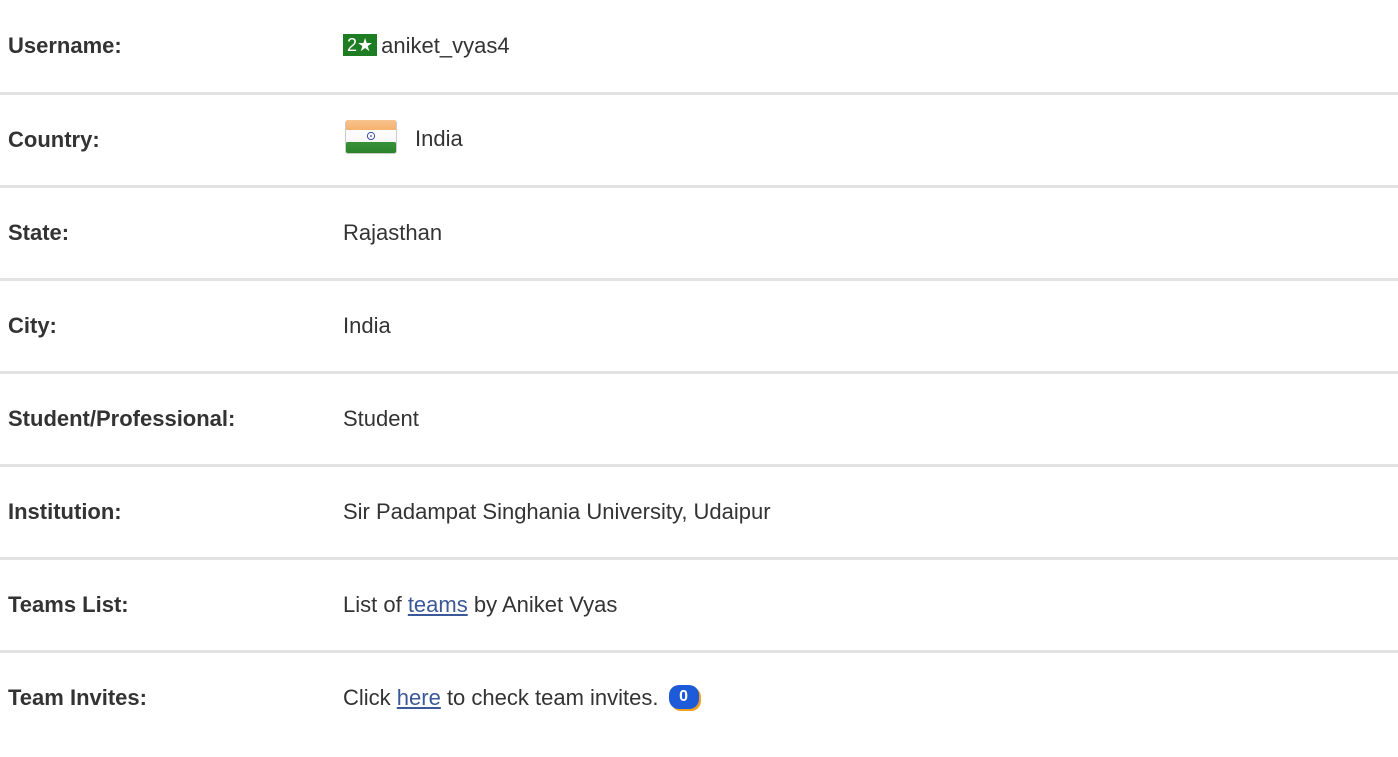 The height and width of the screenshot is (757, 1398). What do you see at coordinates (438, 604) in the screenshot?
I see `teams-link: teams` at bounding box center [438, 604].